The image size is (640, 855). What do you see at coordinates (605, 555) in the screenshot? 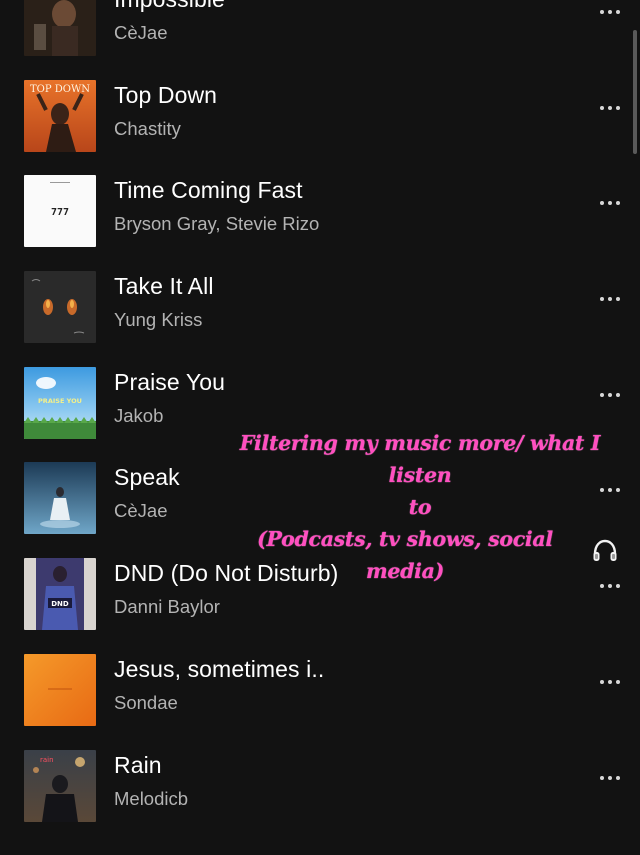
I see `headphones-icon` at bounding box center [605, 555].